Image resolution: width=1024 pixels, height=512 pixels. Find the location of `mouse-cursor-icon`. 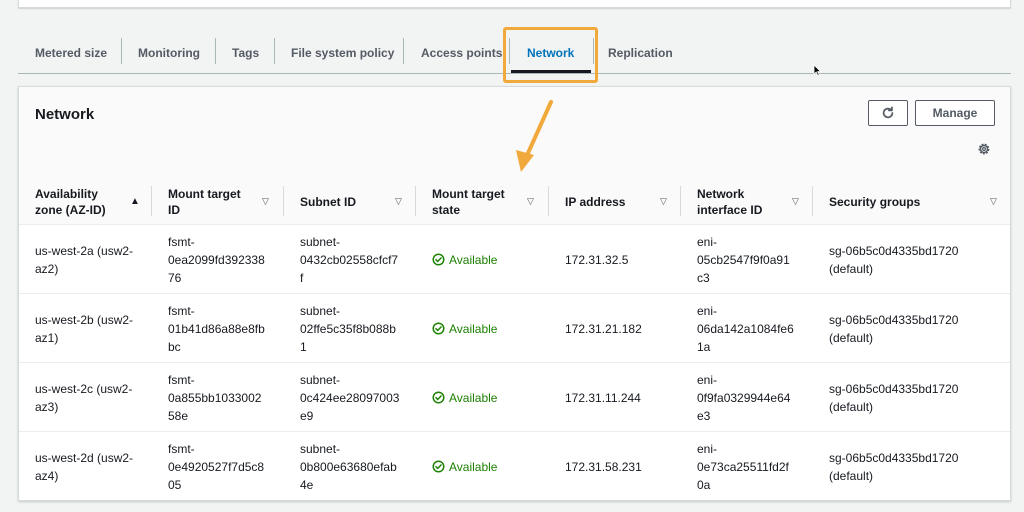

mouse-cursor-icon is located at coordinates (817, 70).